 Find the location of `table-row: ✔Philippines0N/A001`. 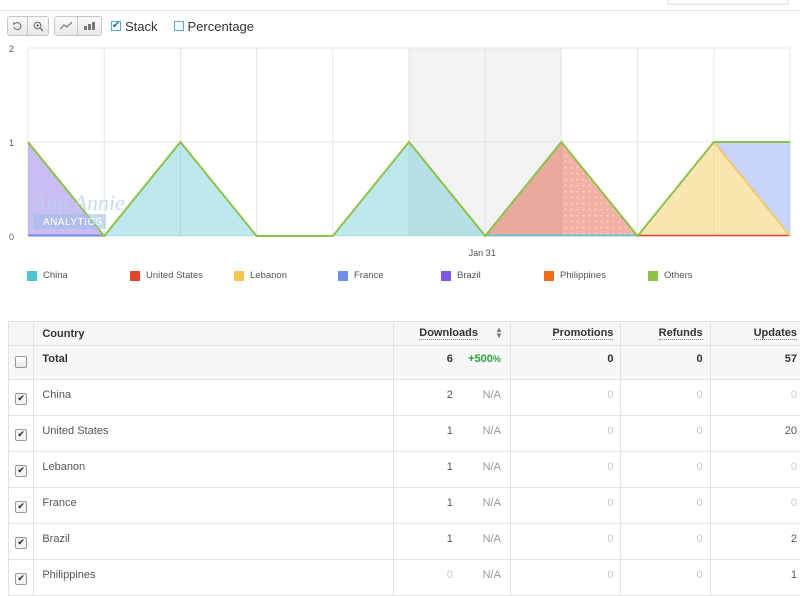

table-row: ✔Philippines0N/A001 is located at coordinates (404, 578).